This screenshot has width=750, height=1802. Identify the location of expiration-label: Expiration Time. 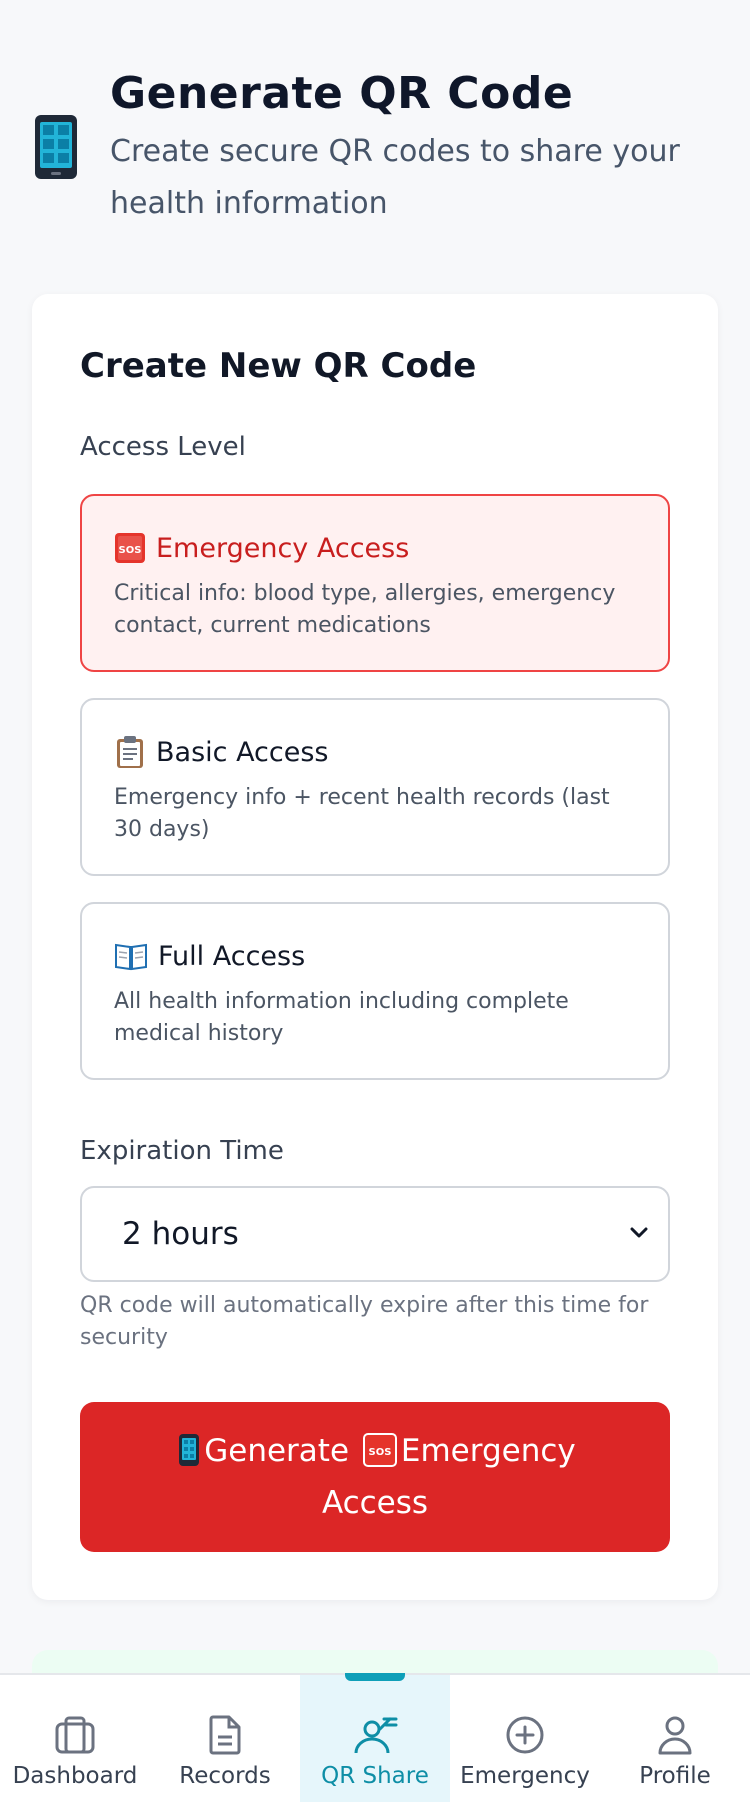
(182, 1151).